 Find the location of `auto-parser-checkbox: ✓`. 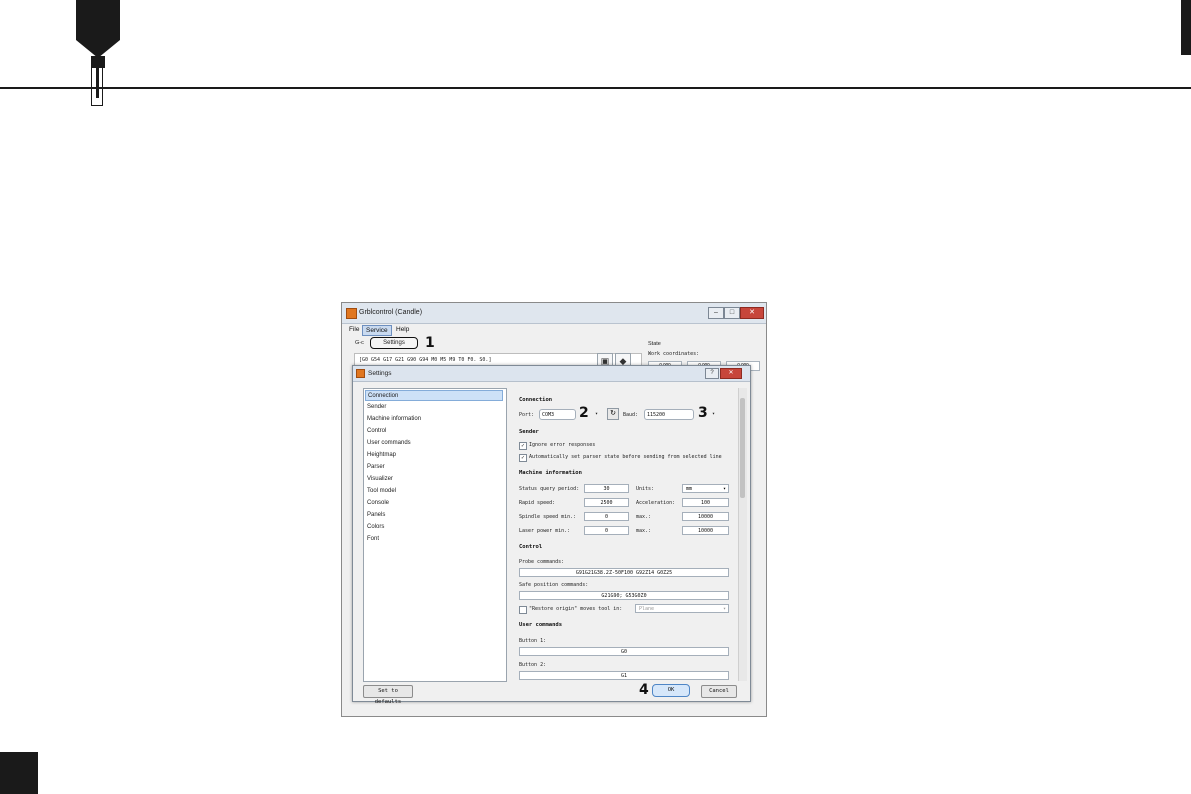

auto-parser-checkbox: ✓ is located at coordinates (523, 458).